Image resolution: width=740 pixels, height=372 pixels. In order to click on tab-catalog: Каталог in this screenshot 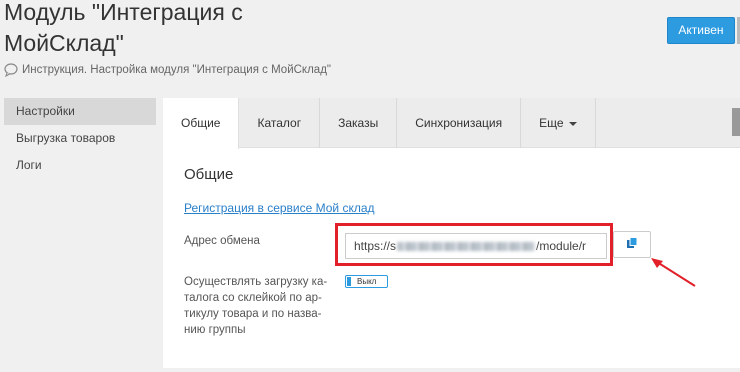, I will do `click(280, 123)`.